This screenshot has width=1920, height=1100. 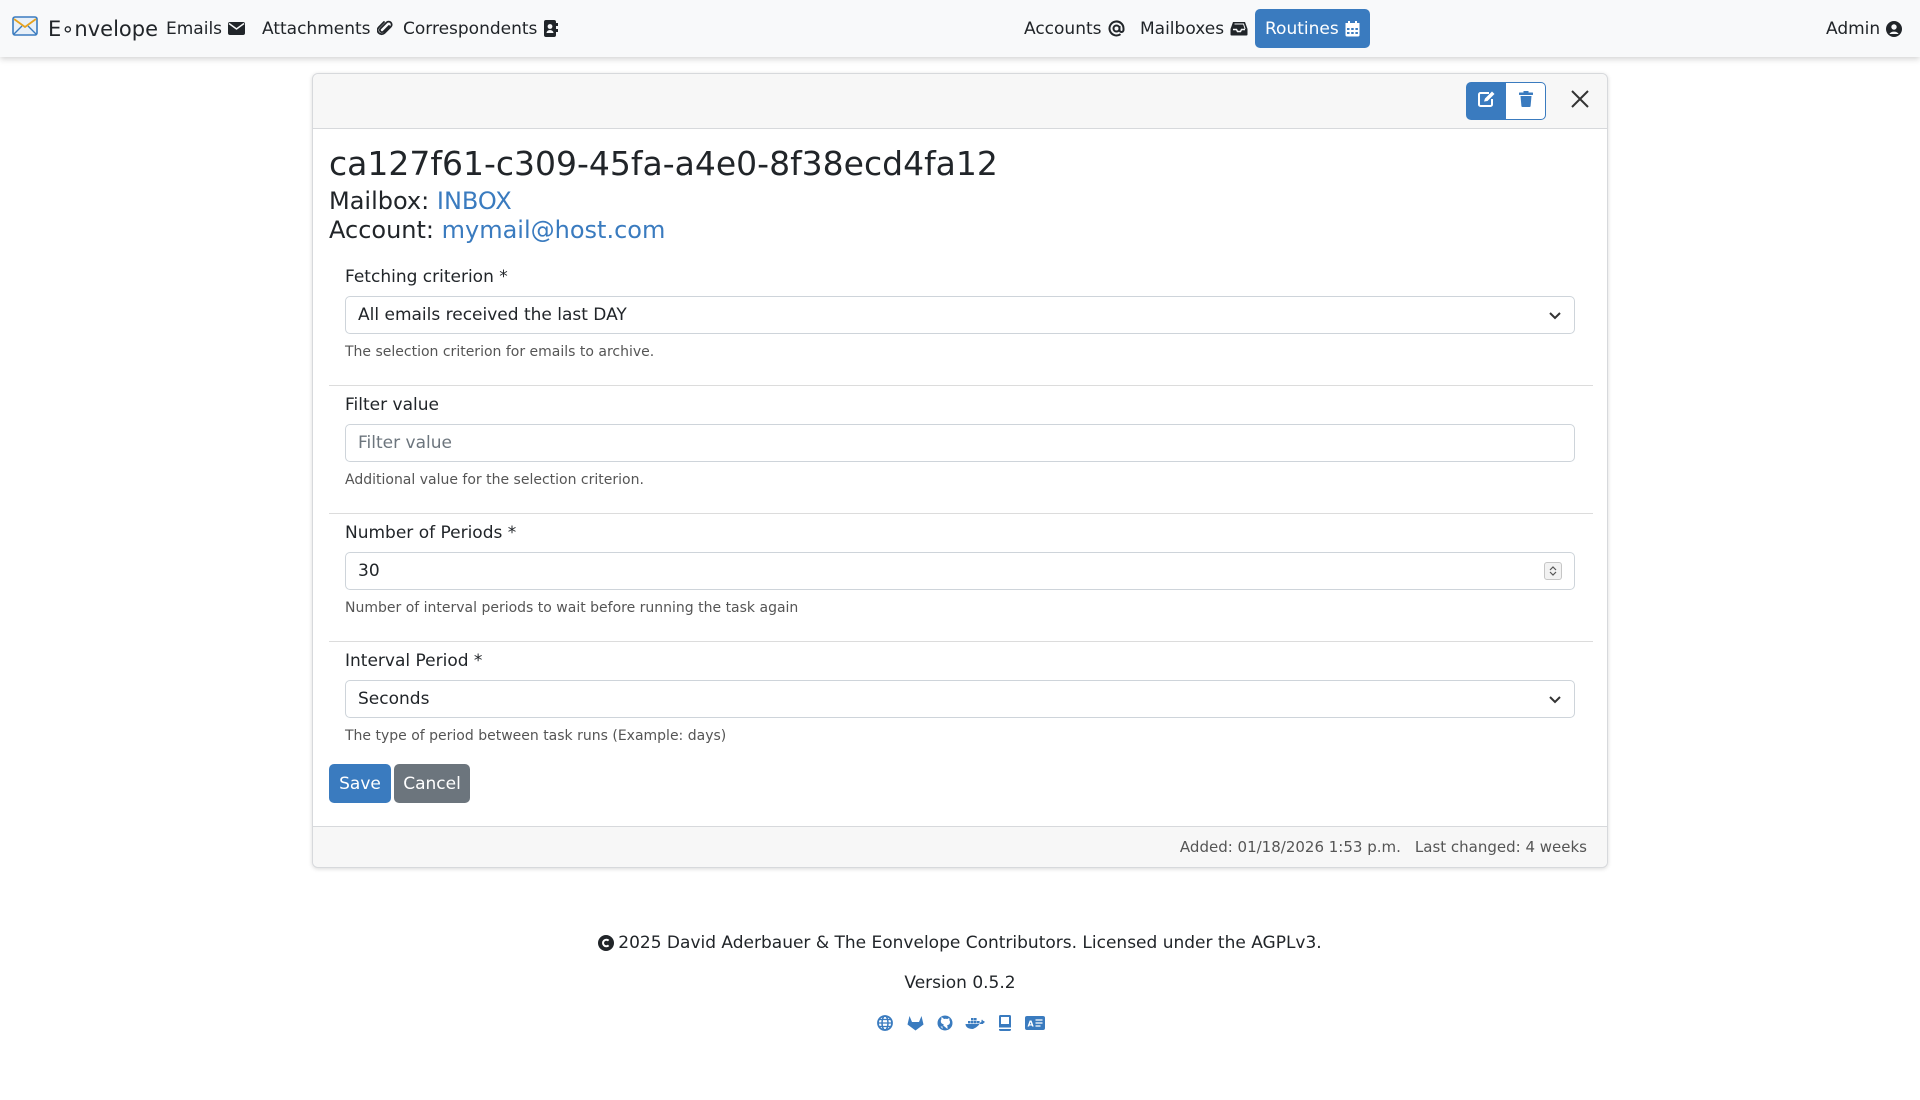 I want to click on nav-correspondents: Correspondents, so click(x=481, y=28).